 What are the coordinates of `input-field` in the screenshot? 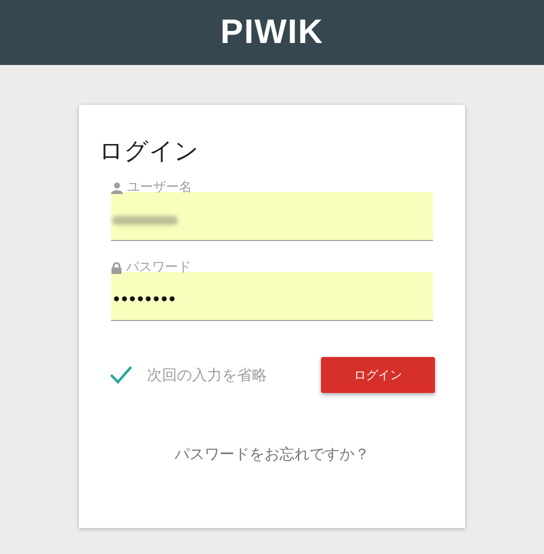 It's located at (272, 216).